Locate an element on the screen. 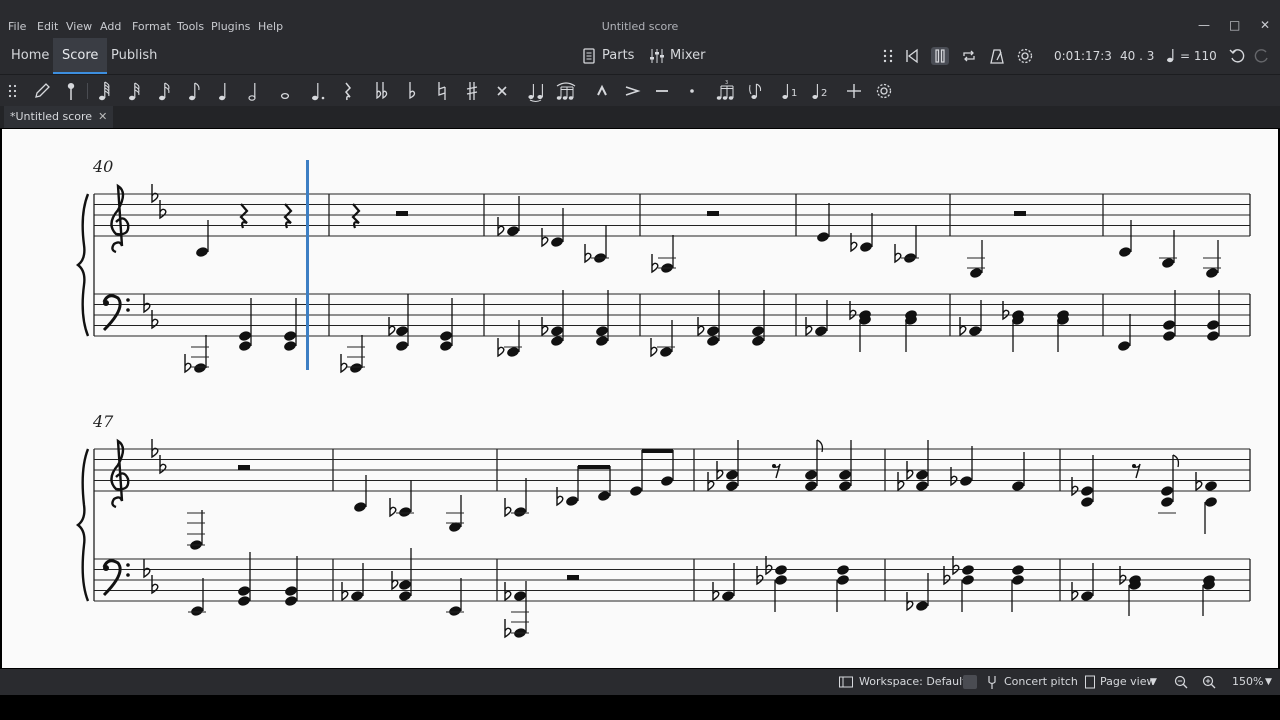 The width and height of the screenshot is (1280, 720). rewind-icon is located at coordinates (912, 56).